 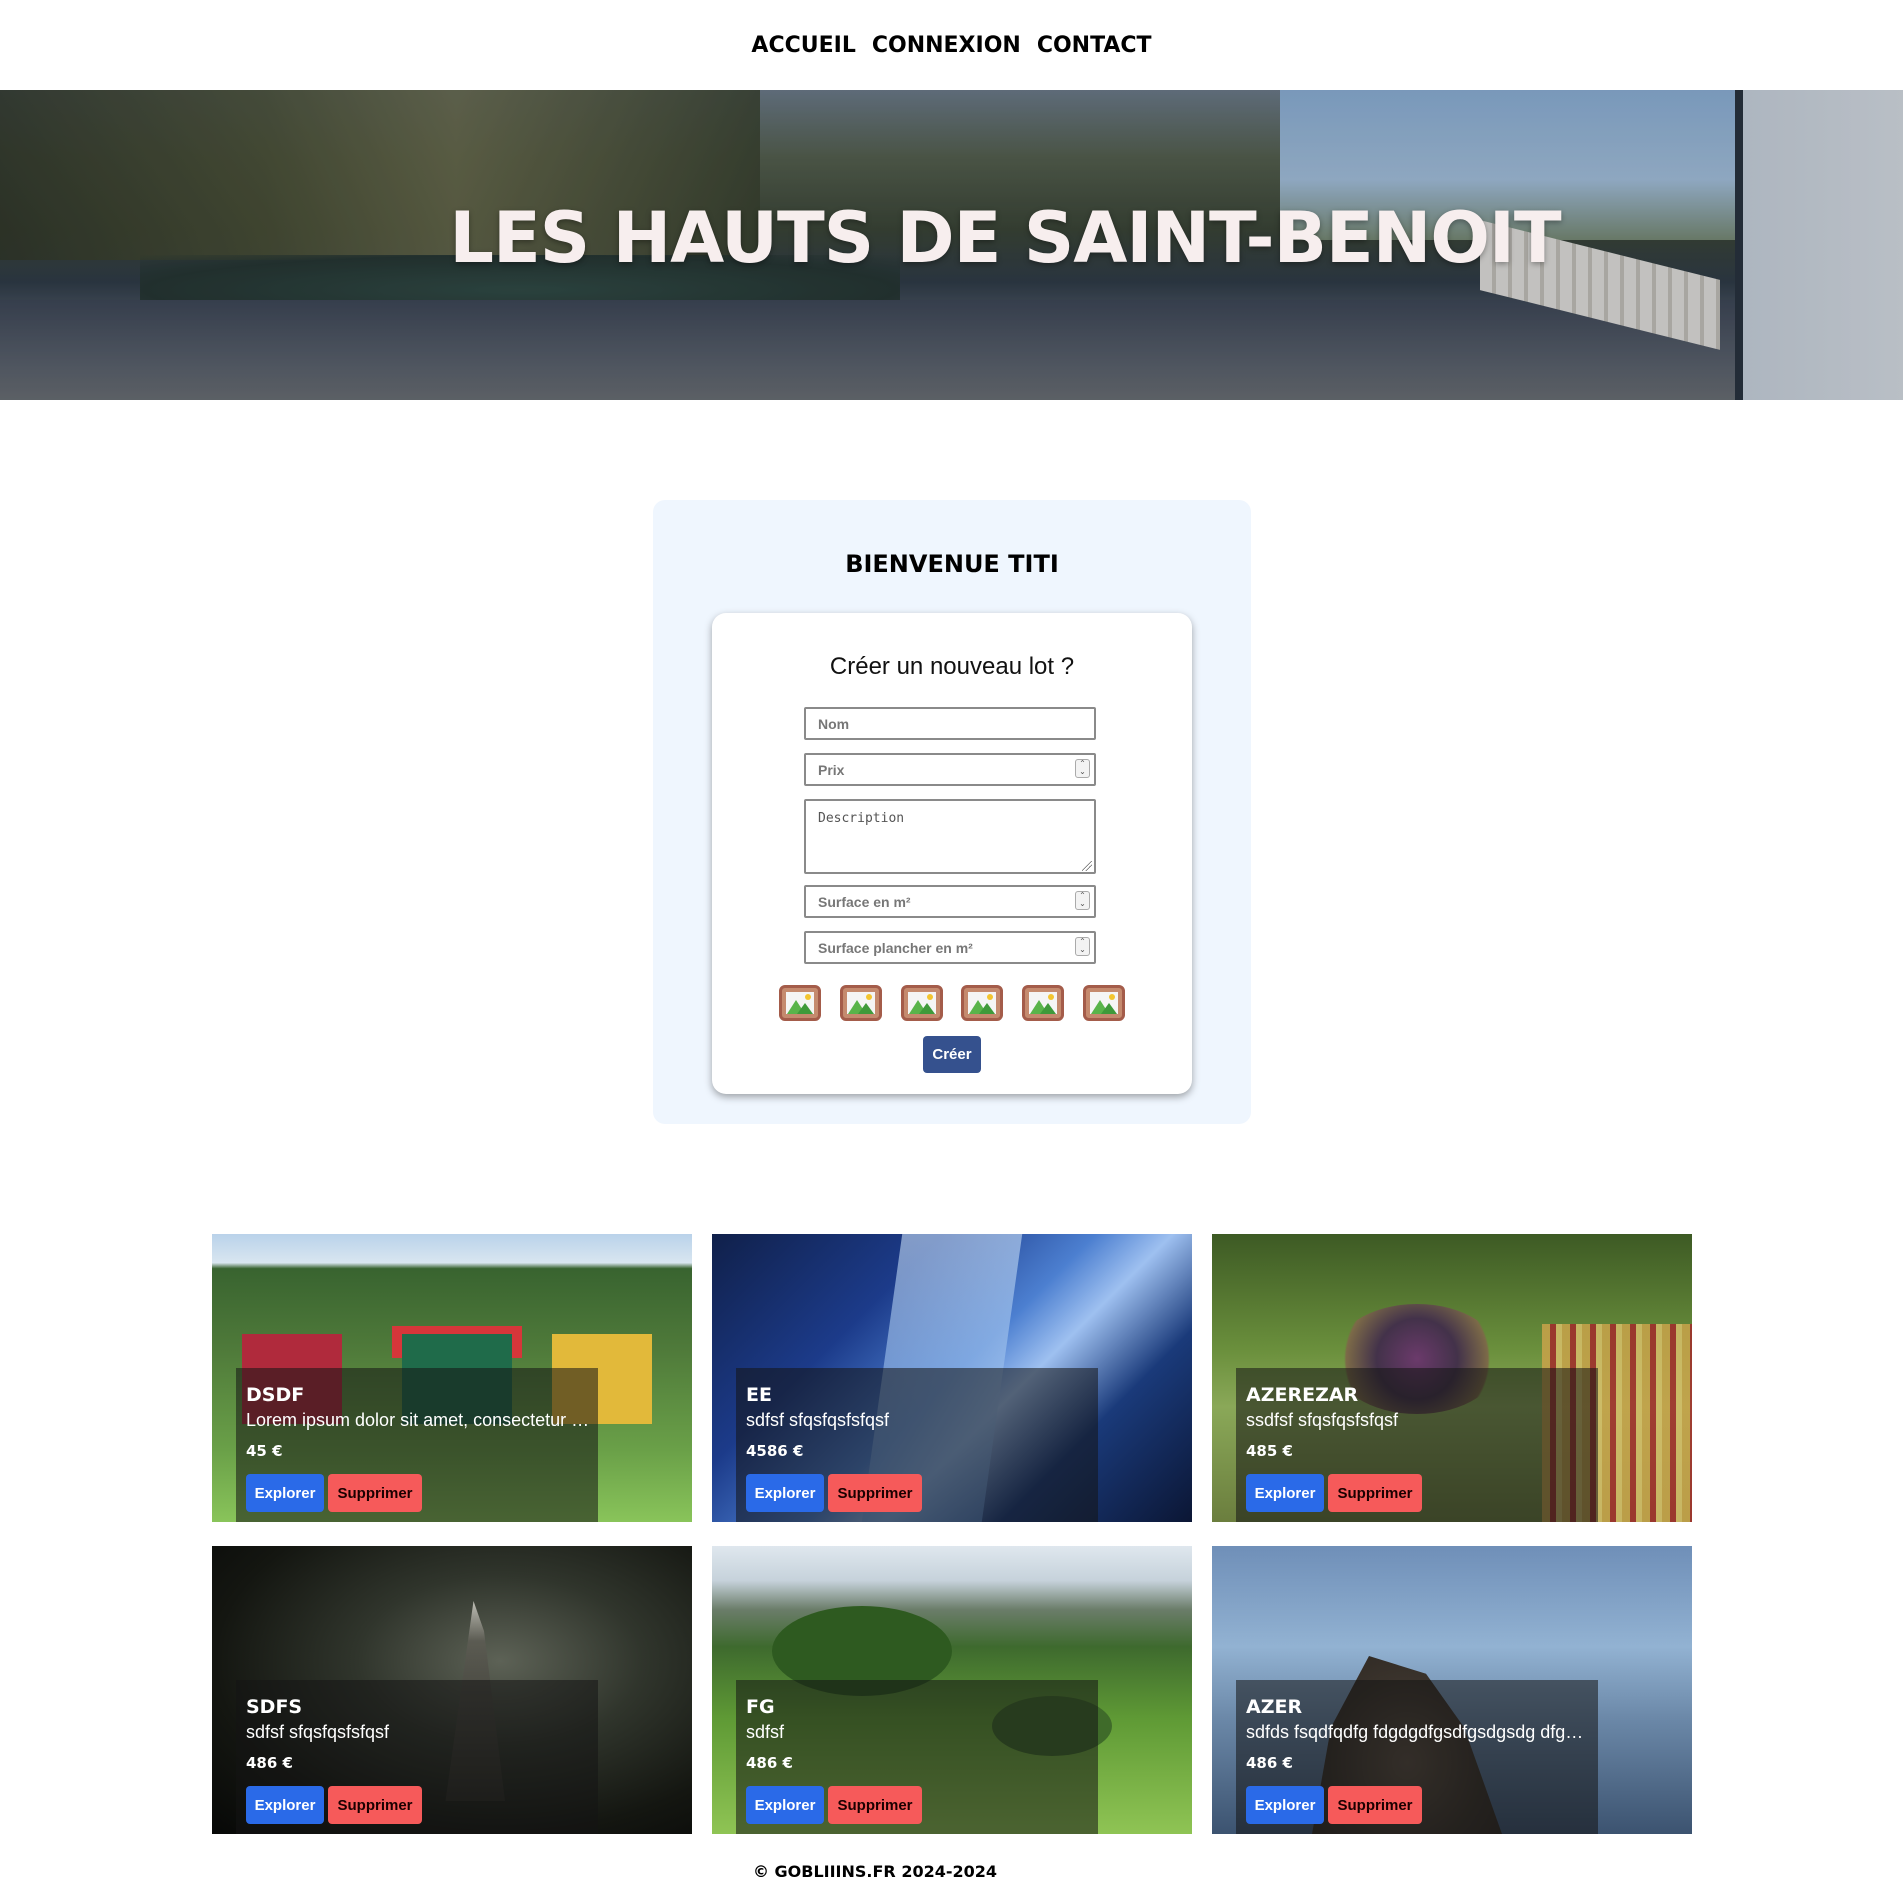 I want to click on footer-copyright: © GOBLIIINS.FR 2024-2024, so click(x=875, y=1871).